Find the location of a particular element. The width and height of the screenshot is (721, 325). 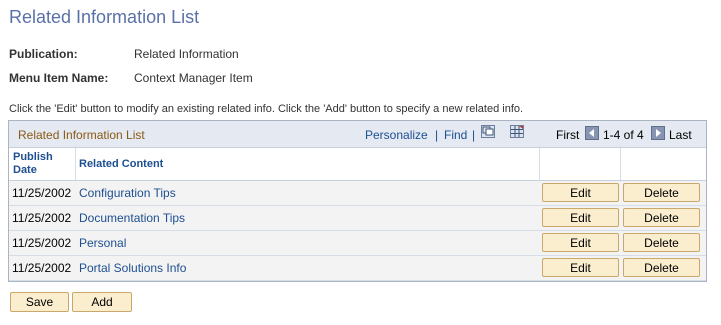

related-content-link: Personal is located at coordinates (102, 243).